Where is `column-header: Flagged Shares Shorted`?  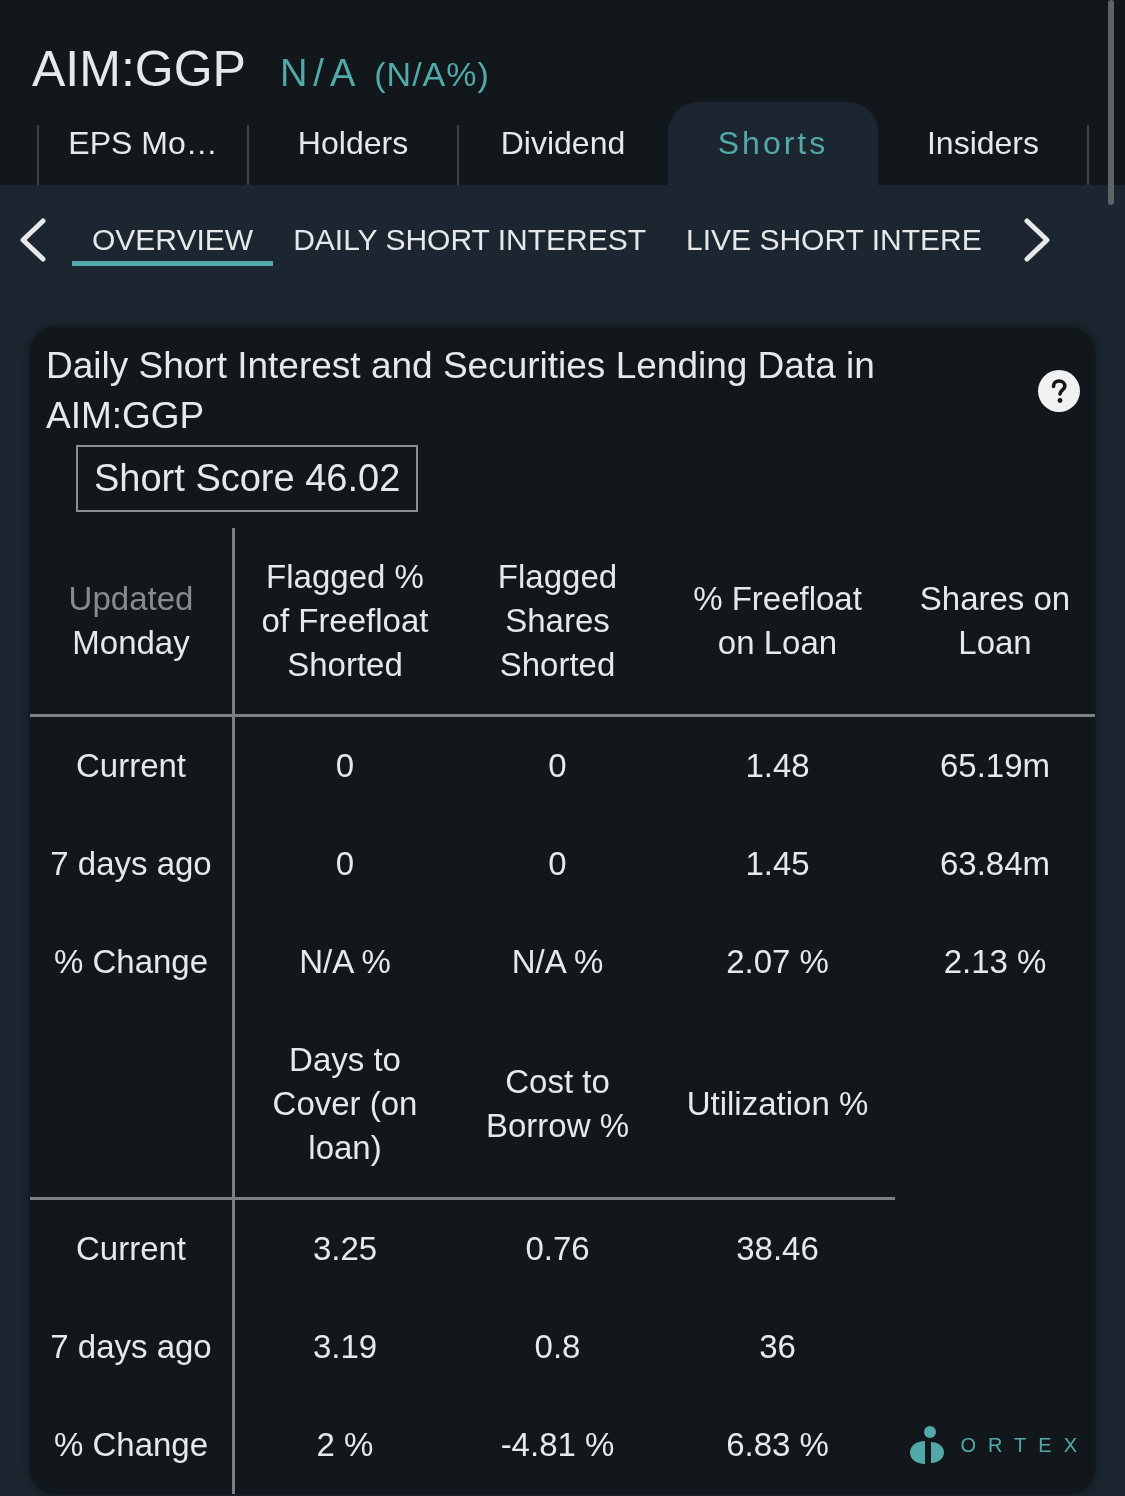
column-header: Flagged Shares Shorted is located at coordinates (557, 622).